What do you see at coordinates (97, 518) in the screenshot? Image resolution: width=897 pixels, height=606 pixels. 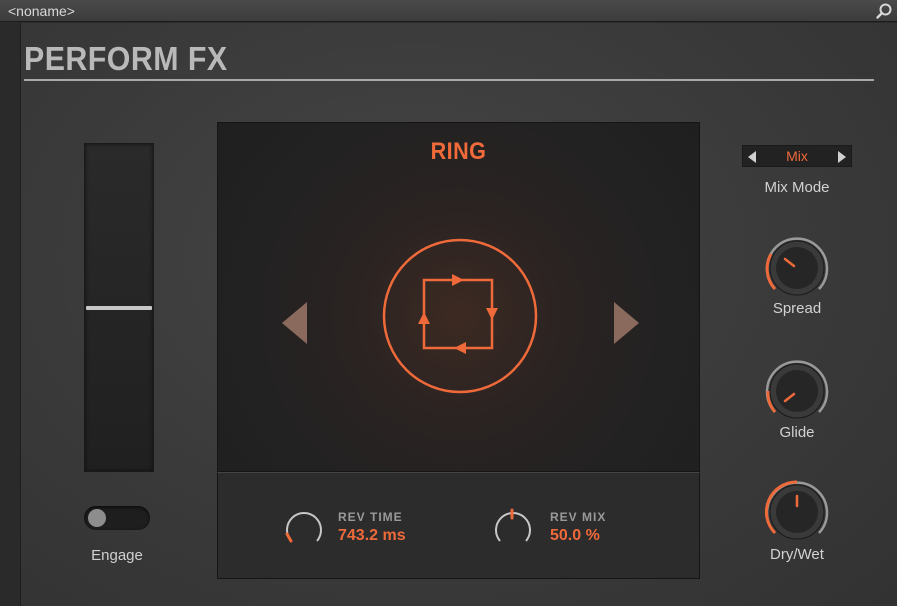 I see `engage-toggle-knob` at bounding box center [97, 518].